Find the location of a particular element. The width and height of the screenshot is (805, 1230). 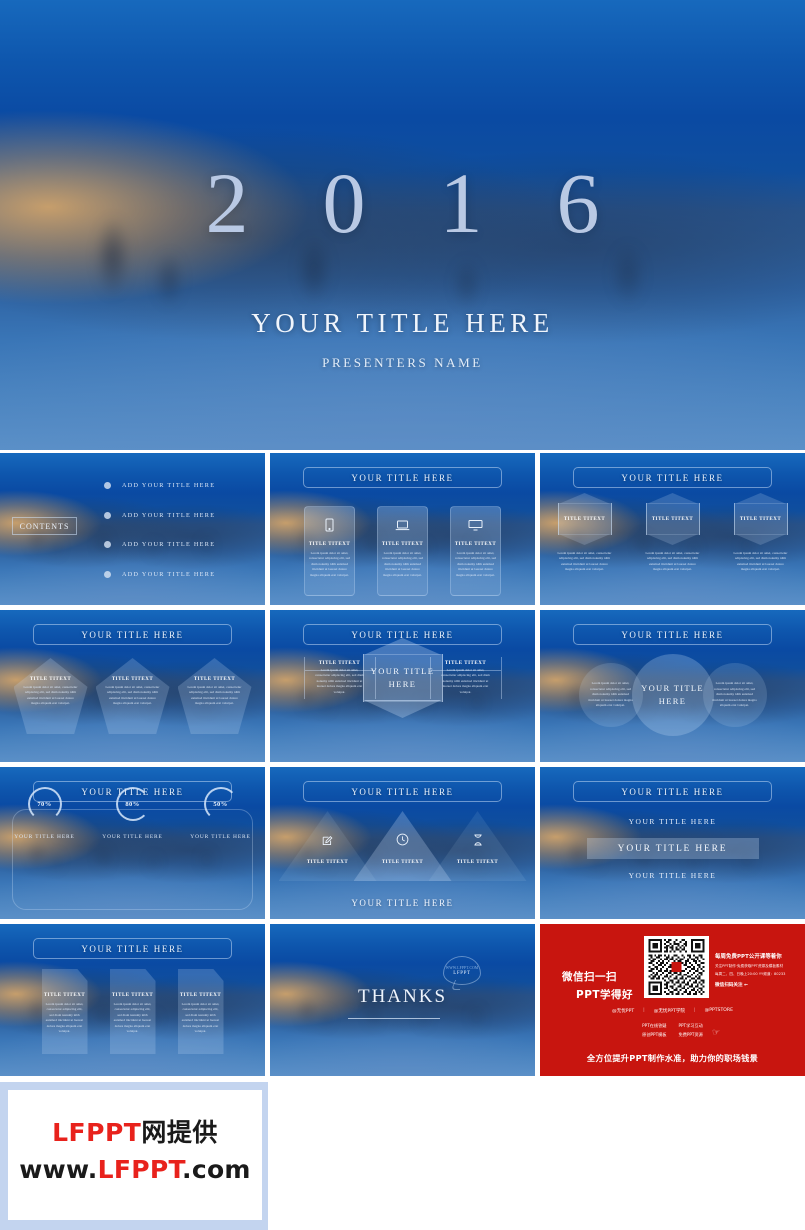

social-handle: @无忧PPT学院 is located at coordinates (669, 1011).